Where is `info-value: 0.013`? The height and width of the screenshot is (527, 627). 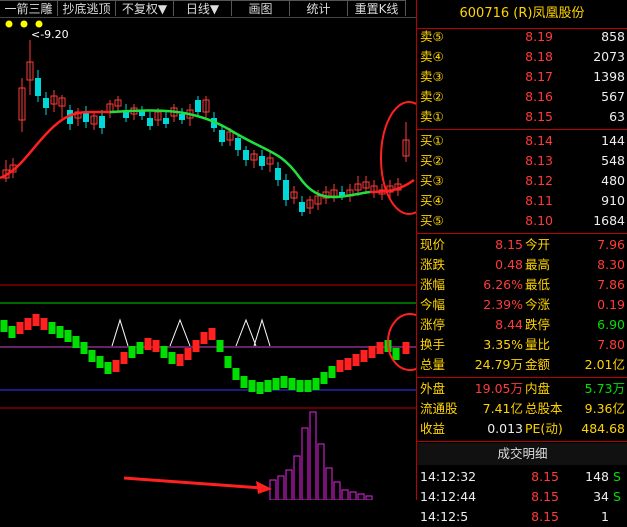
info-value: 0.013 is located at coordinates (505, 428).